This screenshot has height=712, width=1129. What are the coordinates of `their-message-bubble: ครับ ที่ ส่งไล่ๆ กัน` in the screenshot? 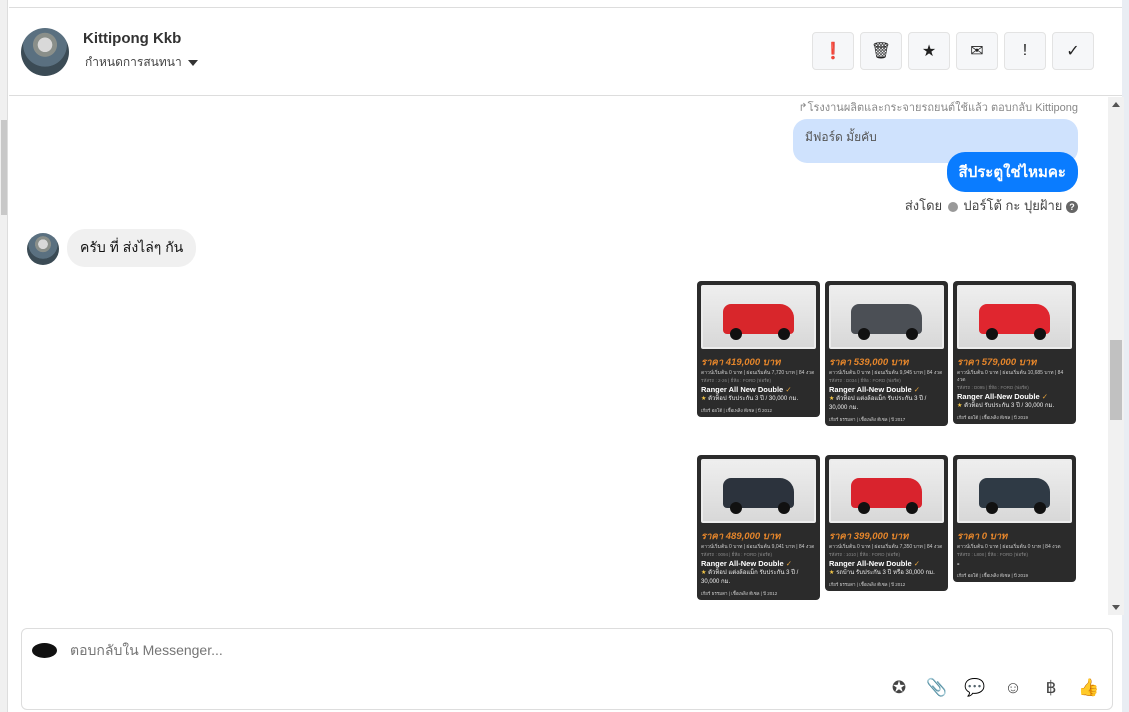 It's located at (132, 248).